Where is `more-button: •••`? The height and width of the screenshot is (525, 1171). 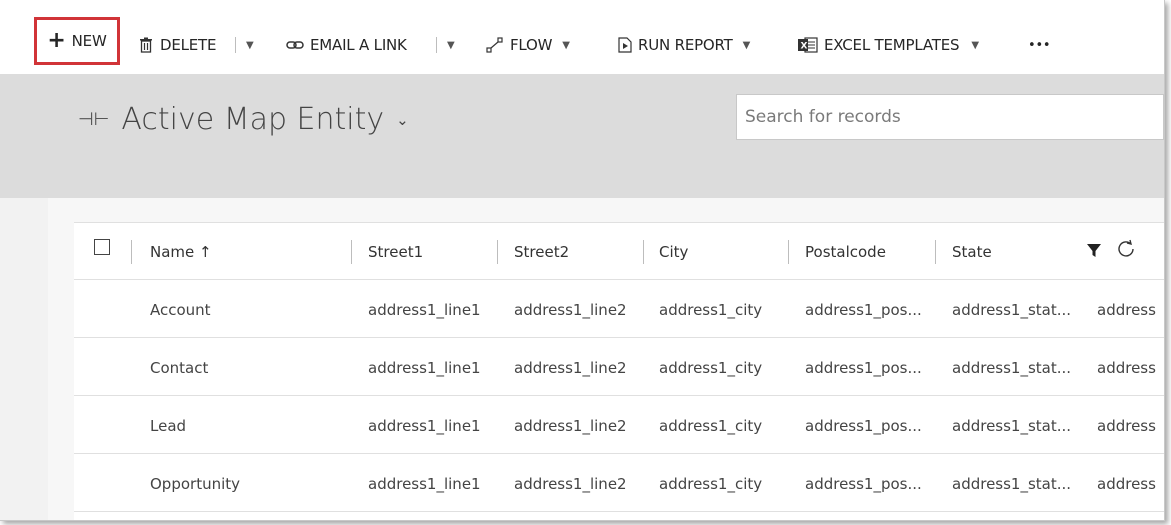
more-button: ••• is located at coordinates (1039, 45).